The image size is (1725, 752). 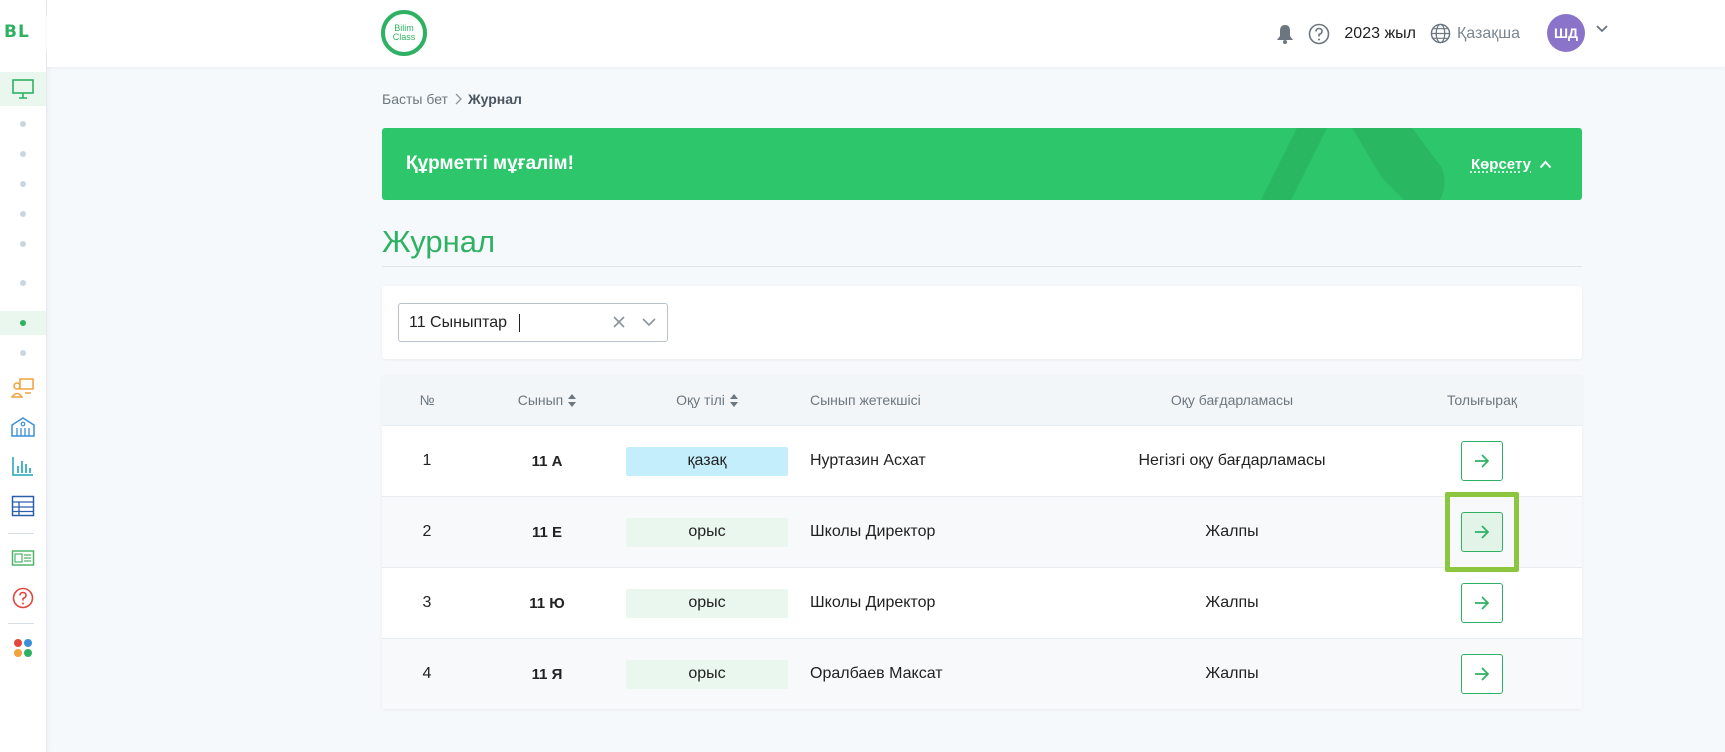 What do you see at coordinates (982, 99) in the screenshot?
I see `breadcrumb: Басты бет Журнал` at bounding box center [982, 99].